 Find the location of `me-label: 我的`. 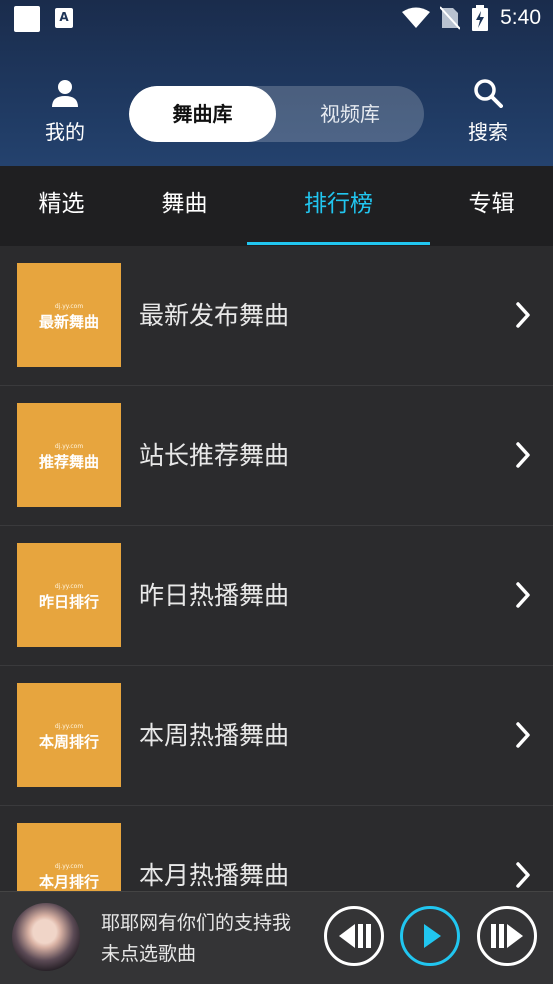

me-label: 我的 is located at coordinates (65, 132).